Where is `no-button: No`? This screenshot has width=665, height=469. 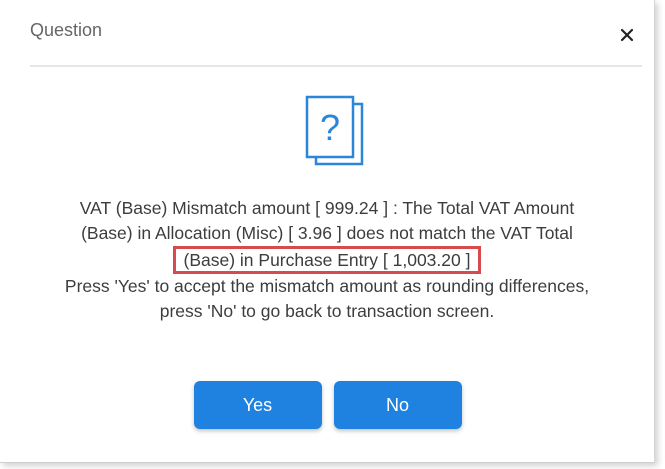
no-button: No is located at coordinates (397, 405).